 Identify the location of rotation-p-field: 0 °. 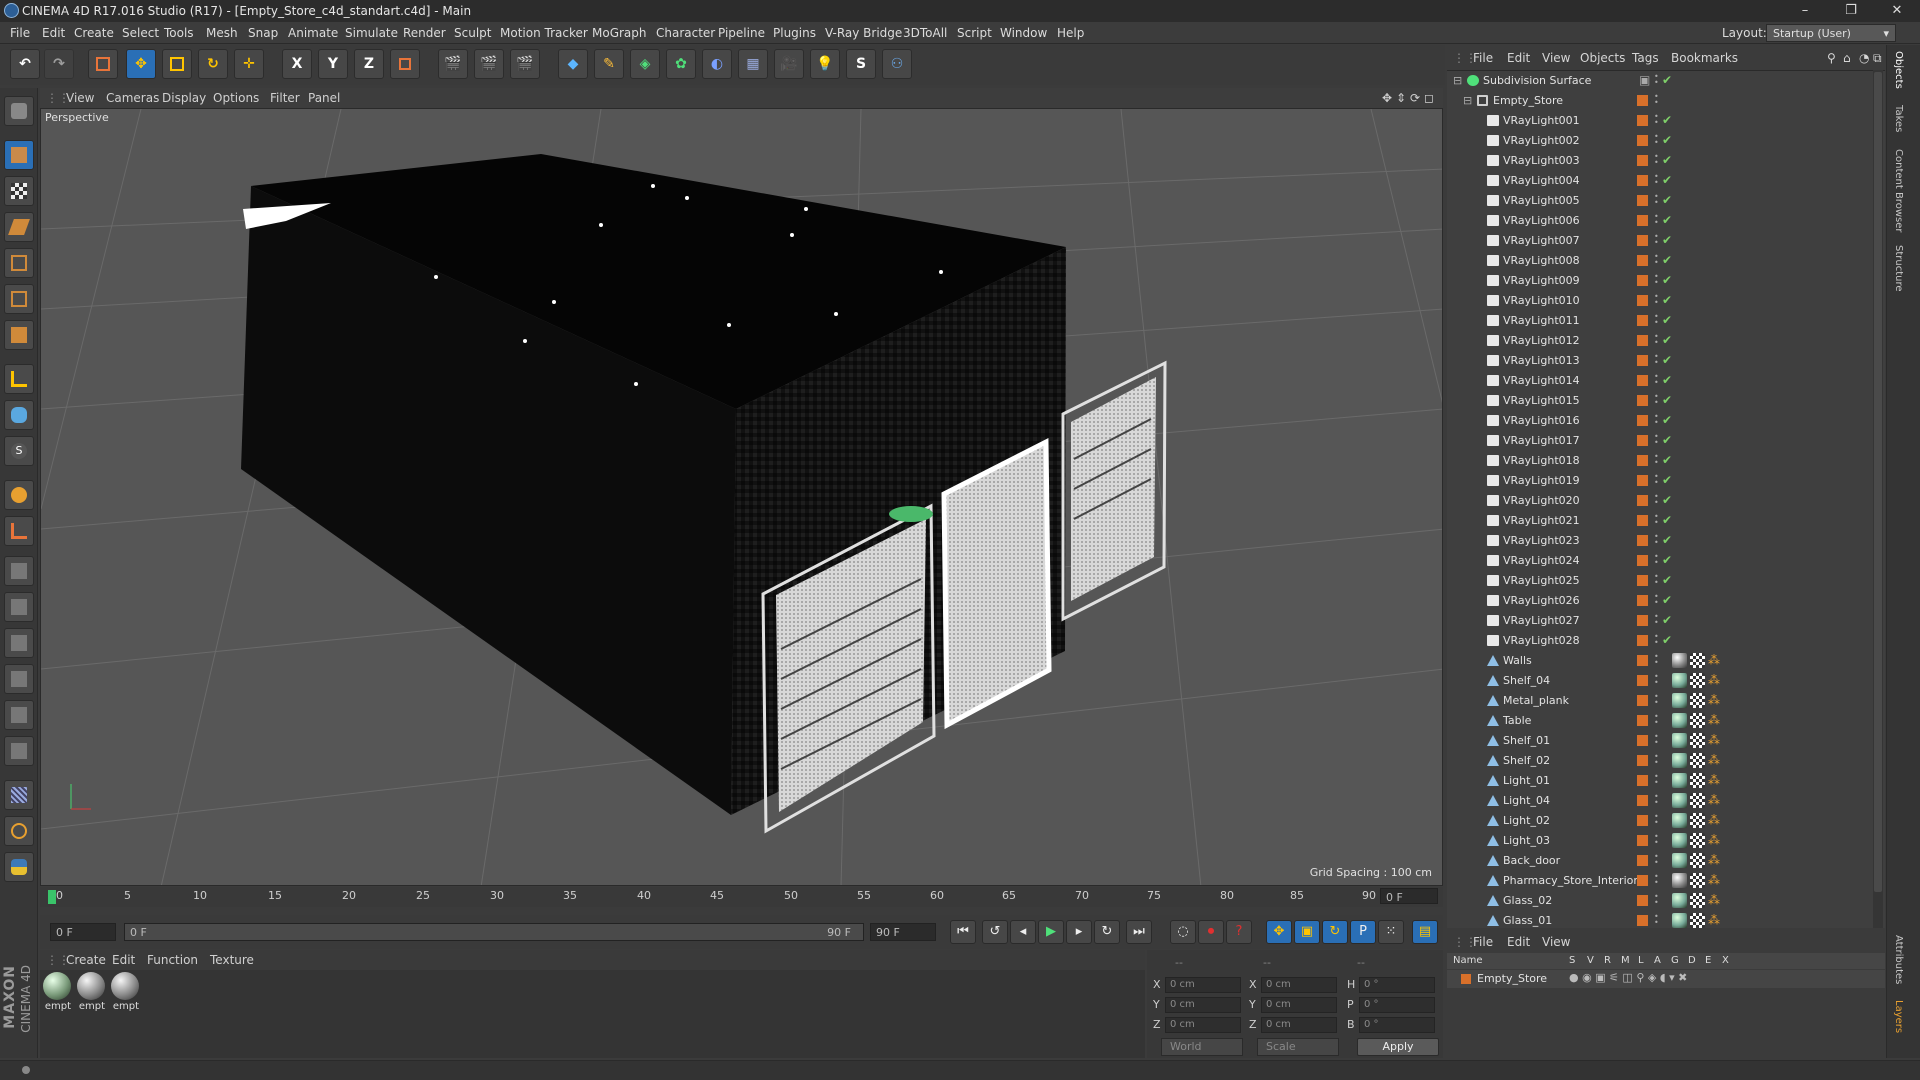
(1397, 1005).